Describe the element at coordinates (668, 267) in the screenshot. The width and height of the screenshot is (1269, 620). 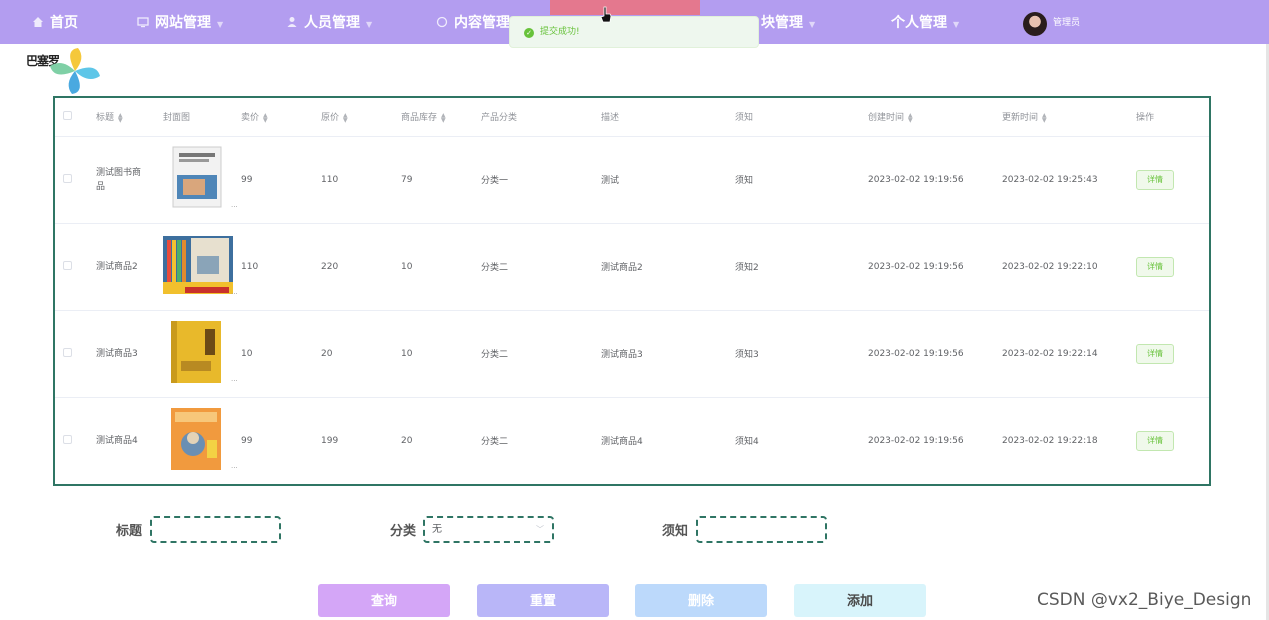
I see `cell-desc: 测试商品2` at that location.